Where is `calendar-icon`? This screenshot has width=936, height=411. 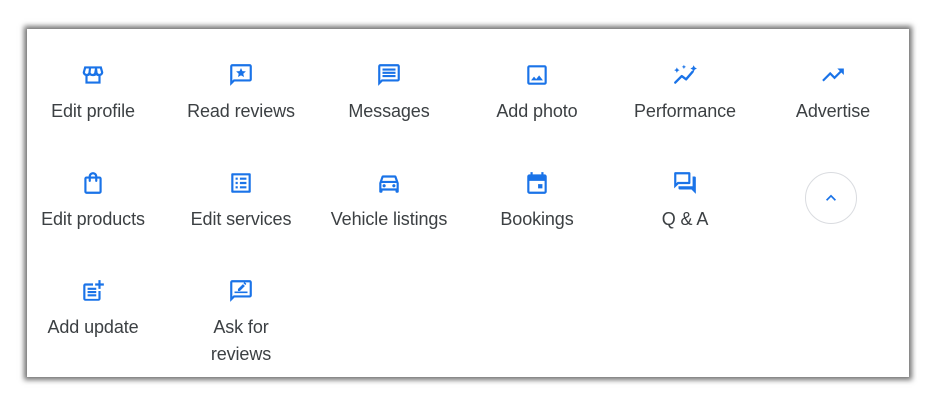 calendar-icon is located at coordinates (537, 183).